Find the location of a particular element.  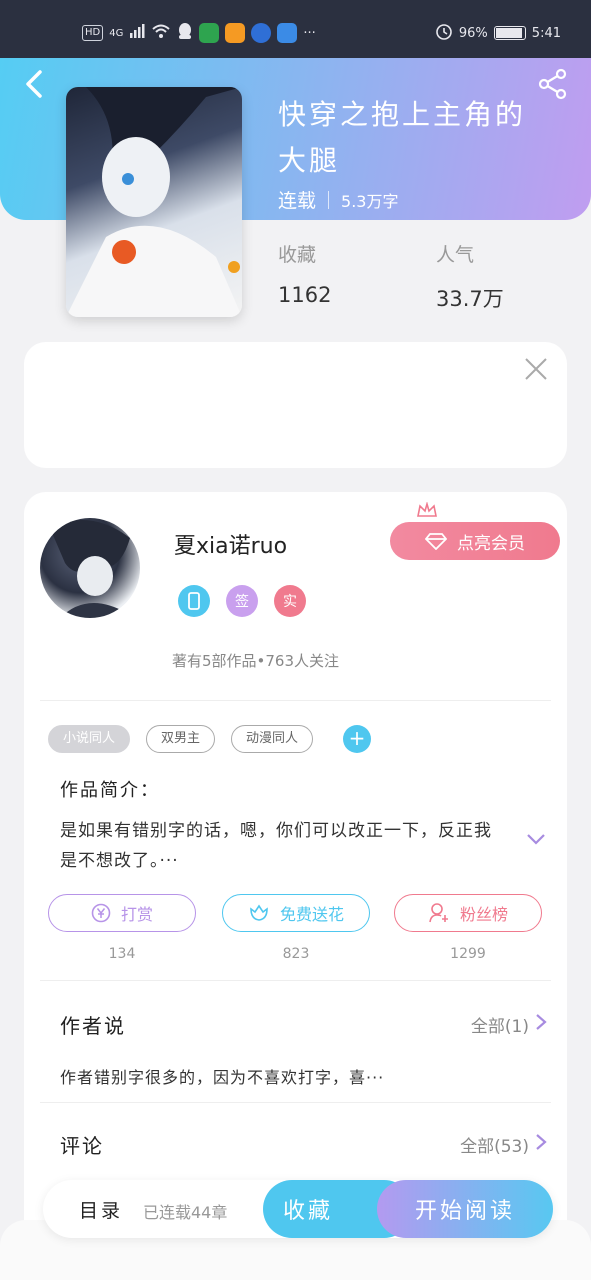

author-stats: 著有5部作品•763人关注 is located at coordinates (256, 661).